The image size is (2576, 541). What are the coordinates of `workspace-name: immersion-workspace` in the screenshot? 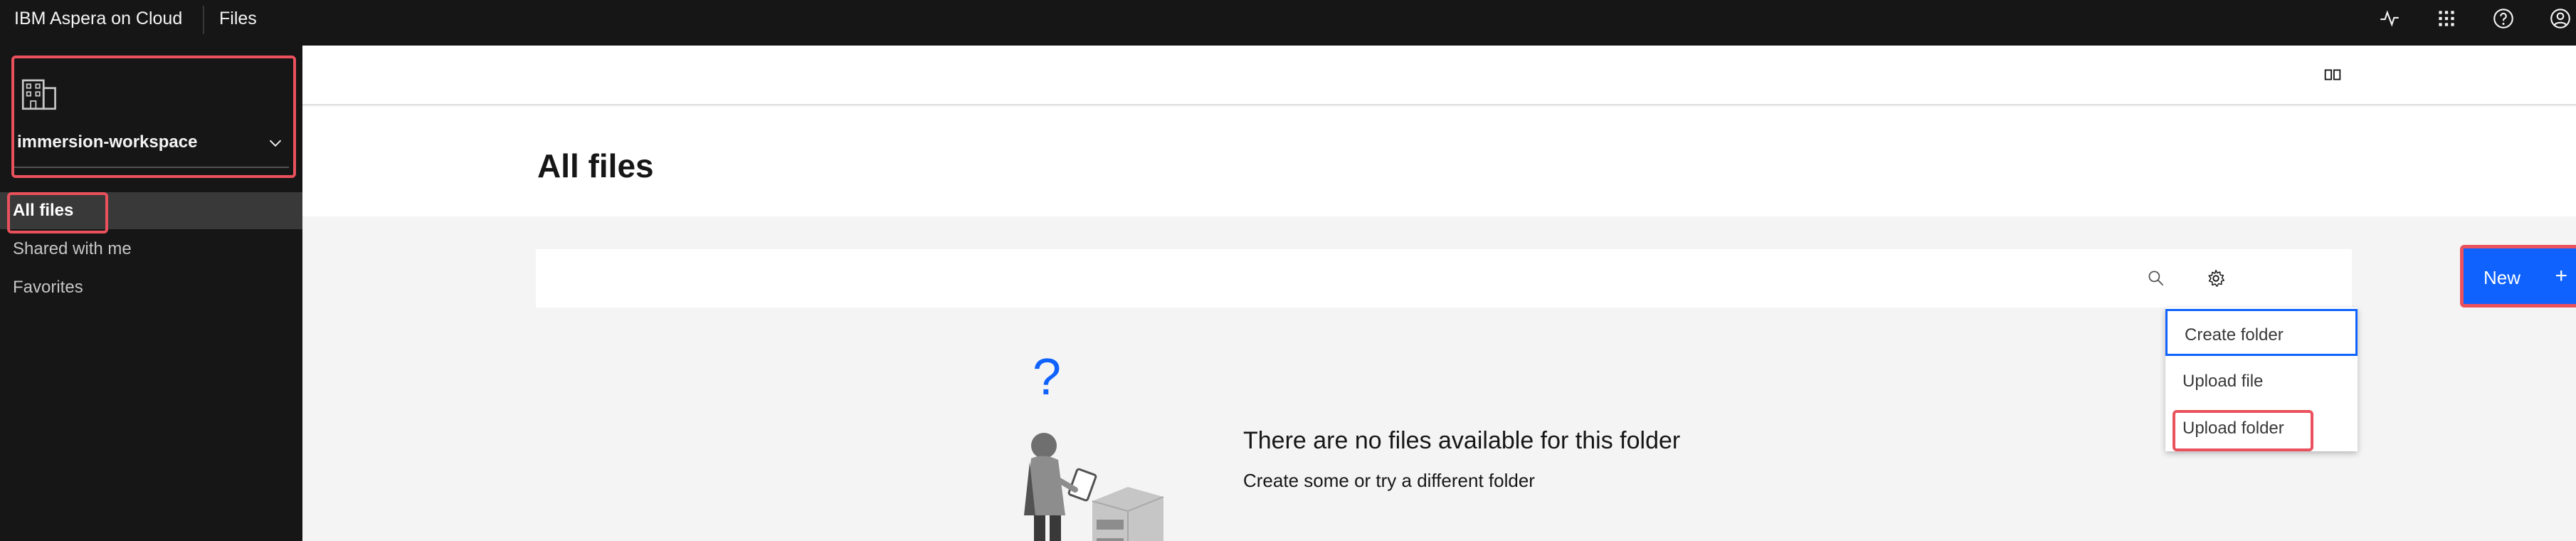 It's located at (108, 142).